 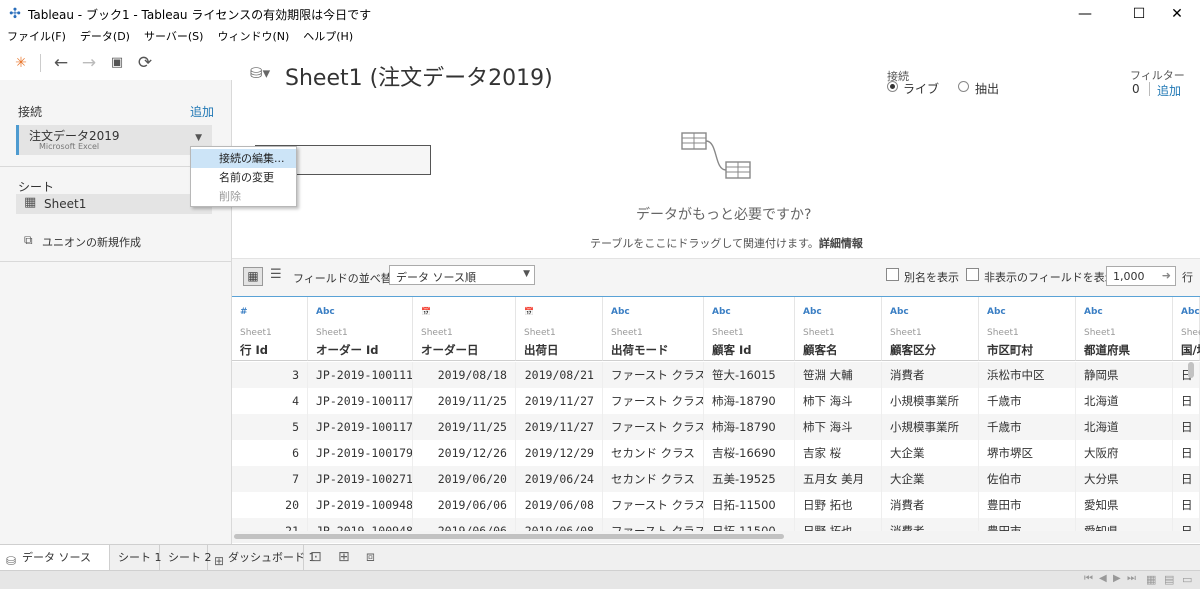 What do you see at coordinates (360, 375) in the screenshot?
I see `table-cell: JP-2019-1001113` at bounding box center [360, 375].